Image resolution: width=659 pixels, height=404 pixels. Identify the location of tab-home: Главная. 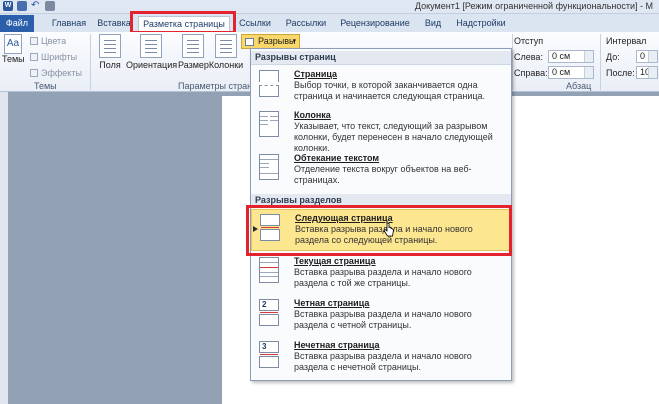
(69, 24).